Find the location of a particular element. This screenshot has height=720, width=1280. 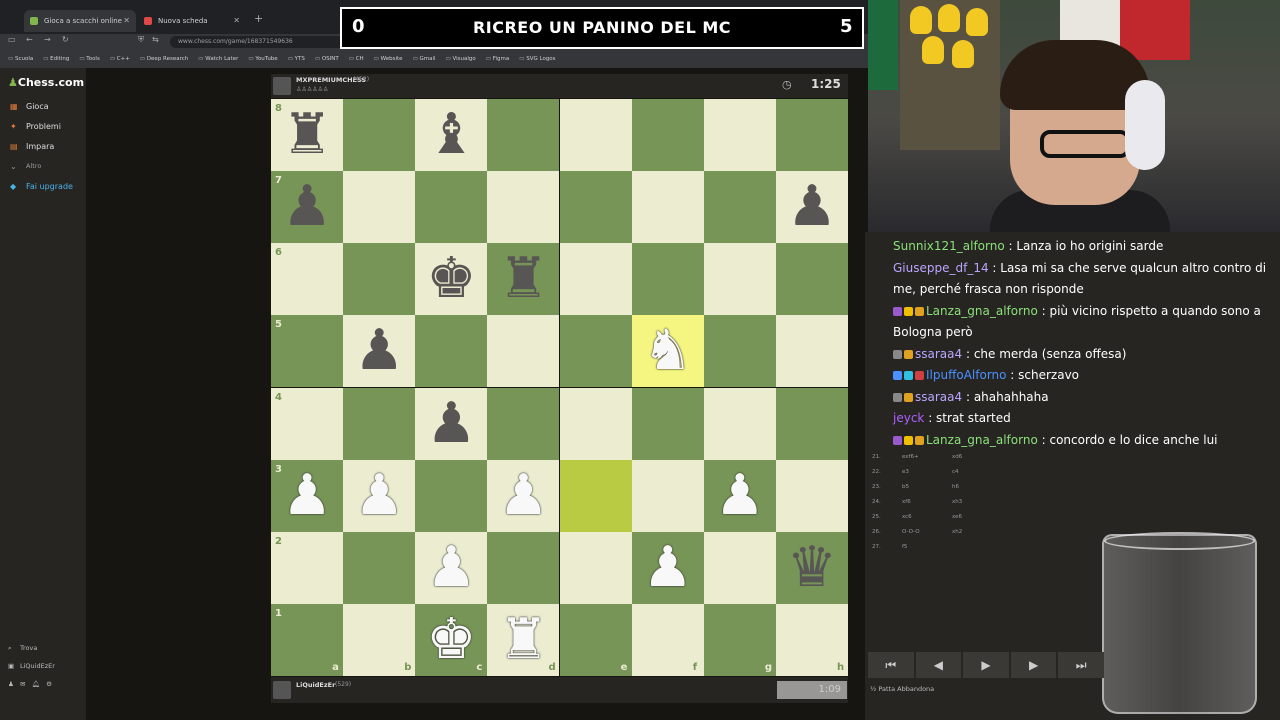

square-e6 is located at coordinates (595, 279).